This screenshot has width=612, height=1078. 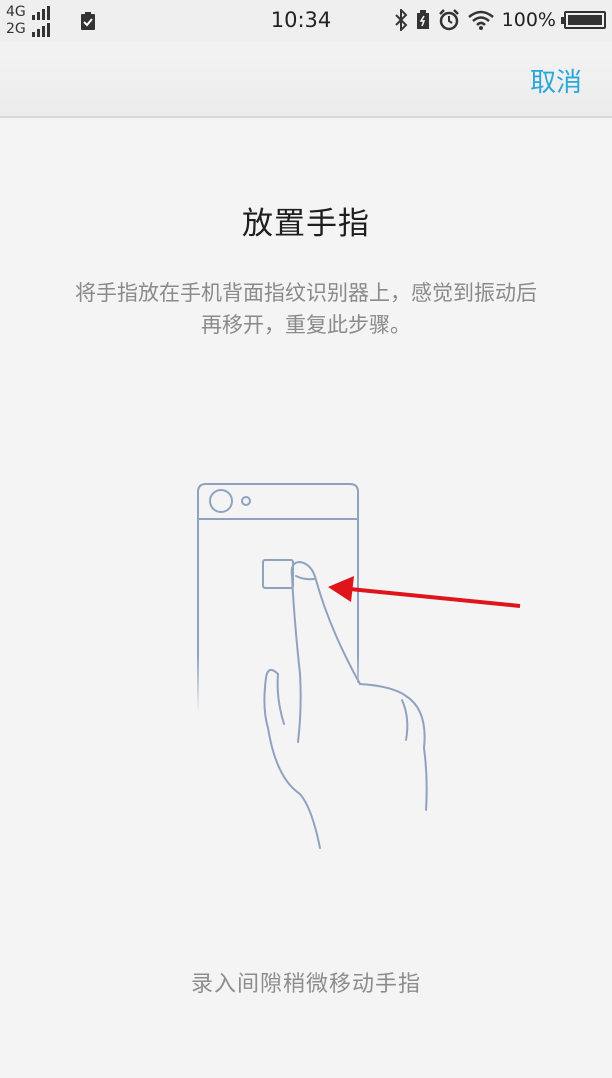 What do you see at coordinates (278, 574) in the screenshot?
I see `fingerprint-sensor-icon` at bounding box center [278, 574].